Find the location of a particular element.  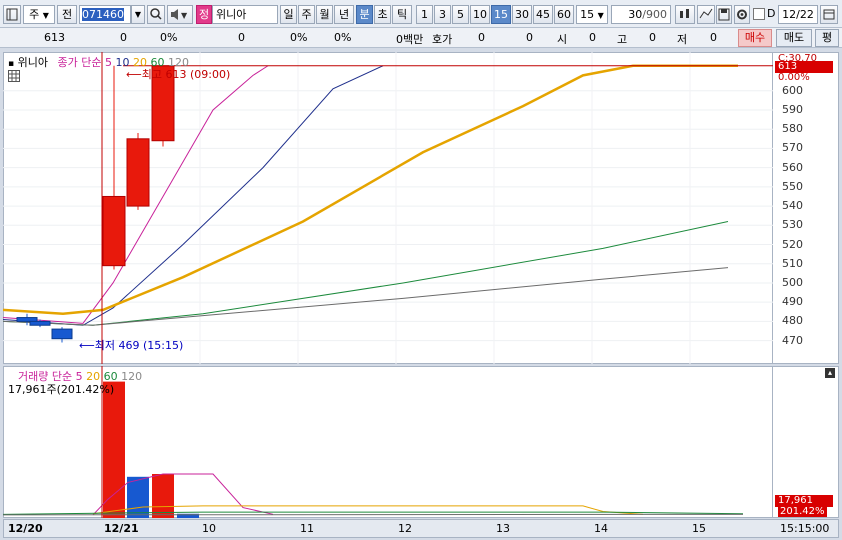

minute-30: 30 is located at coordinates (522, 14).